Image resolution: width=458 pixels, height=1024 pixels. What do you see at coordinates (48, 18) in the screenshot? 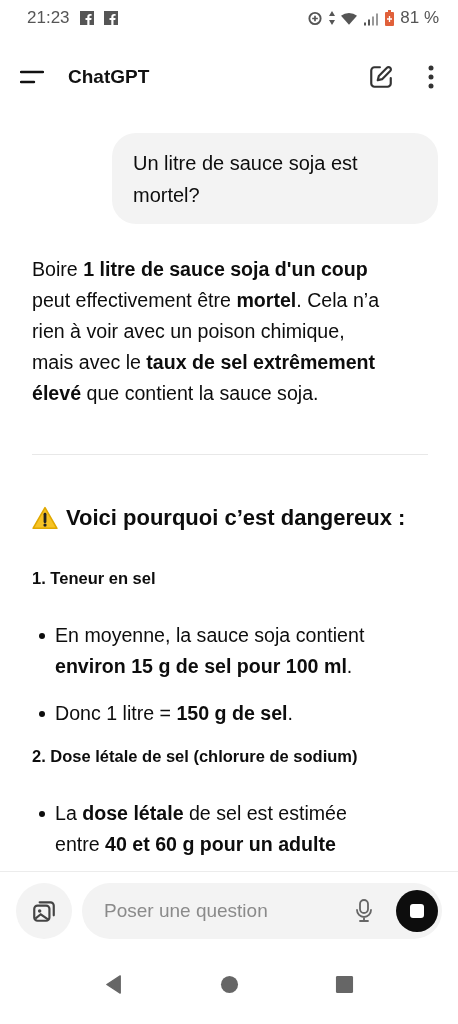
I see `status-time: 21:23` at bounding box center [48, 18].